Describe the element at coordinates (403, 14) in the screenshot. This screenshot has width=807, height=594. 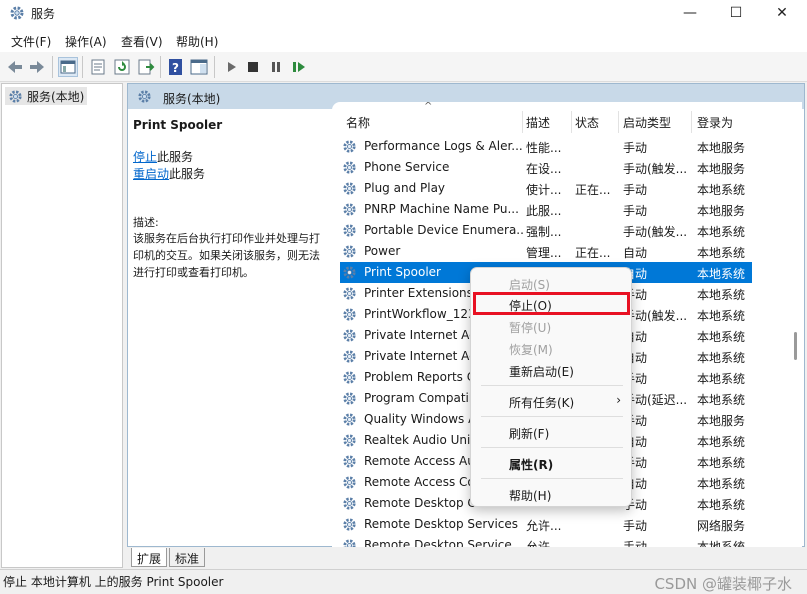
I see `title-bar: 服务 — ☐ ✕` at that location.